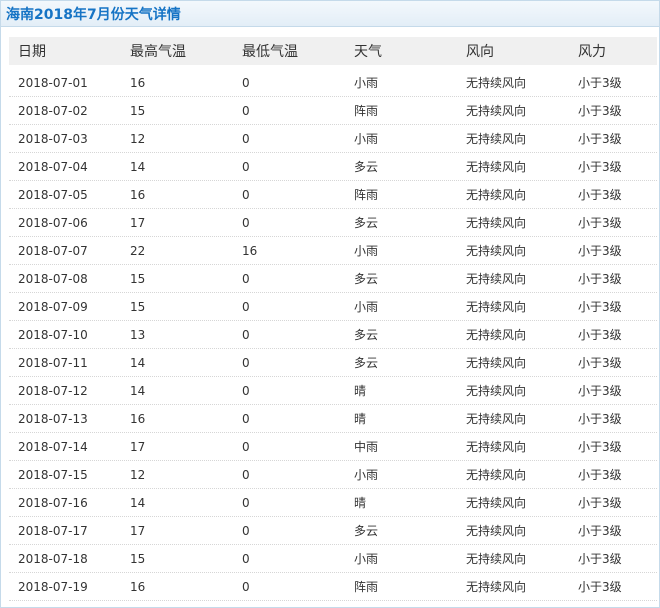 The height and width of the screenshot is (608, 660). What do you see at coordinates (333, 391) in the screenshot?
I see `table-row: 2018-07-12 14 0 晴 无持续风向 小于3级` at bounding box center [333, 391].